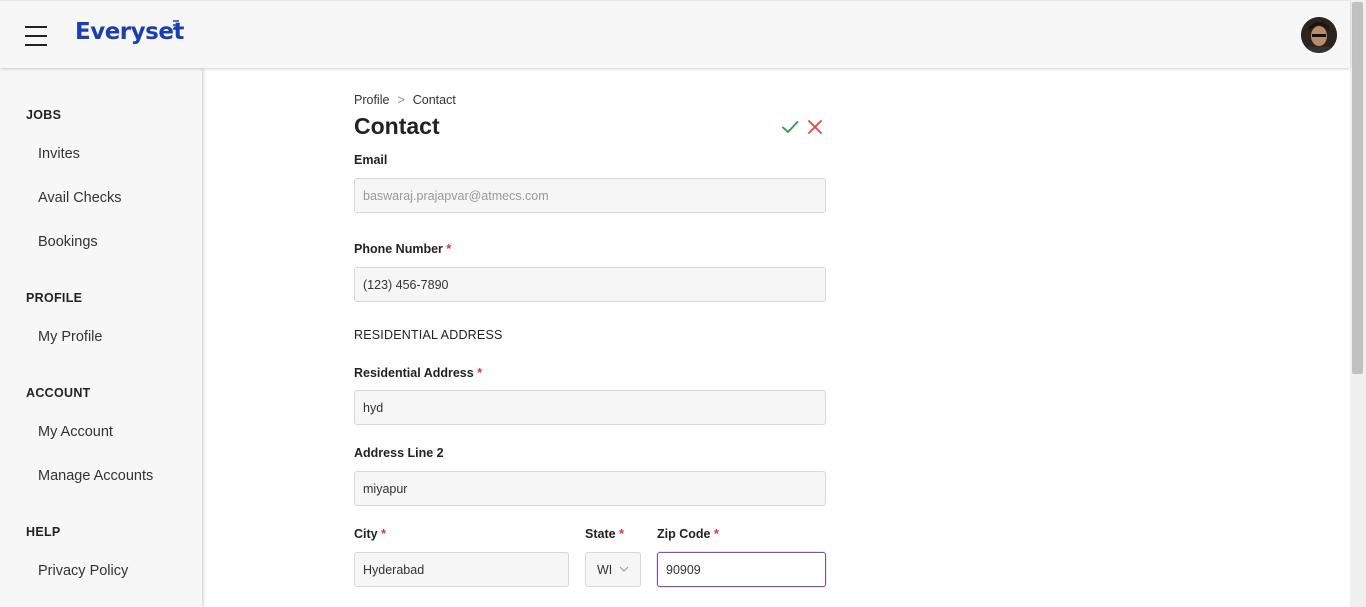 The image size is (1366, 607). What do you see at coordinates (44, 115) in the screenshot?
I see `sidebar-heading-jobs: JOBS` at bounding box center [44, 115].